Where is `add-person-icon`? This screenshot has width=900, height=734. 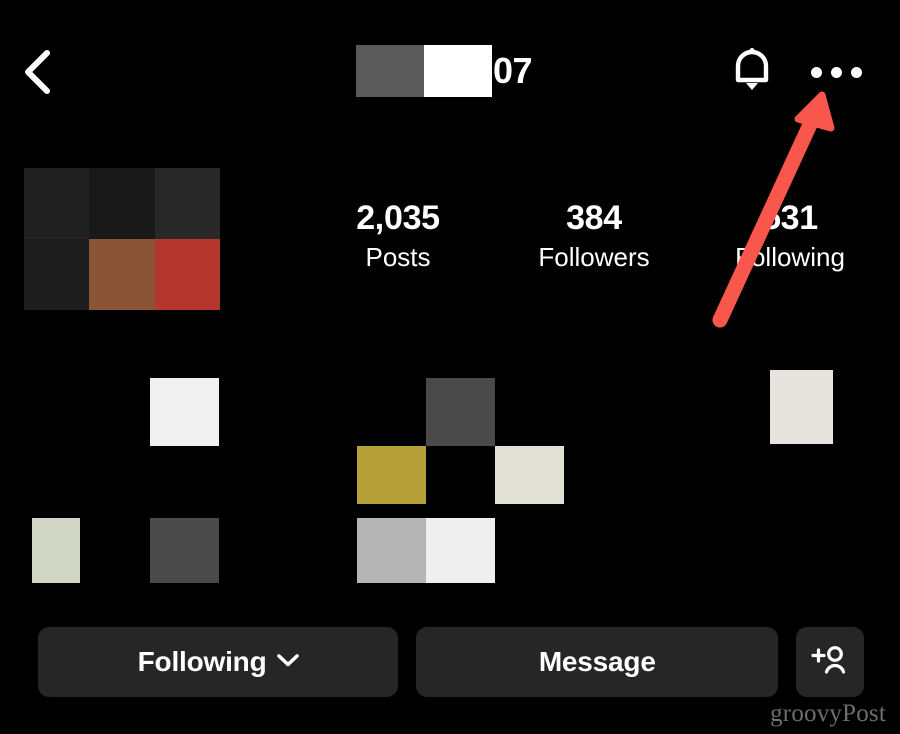
add-person-icon is located at coordinates (830, 662).